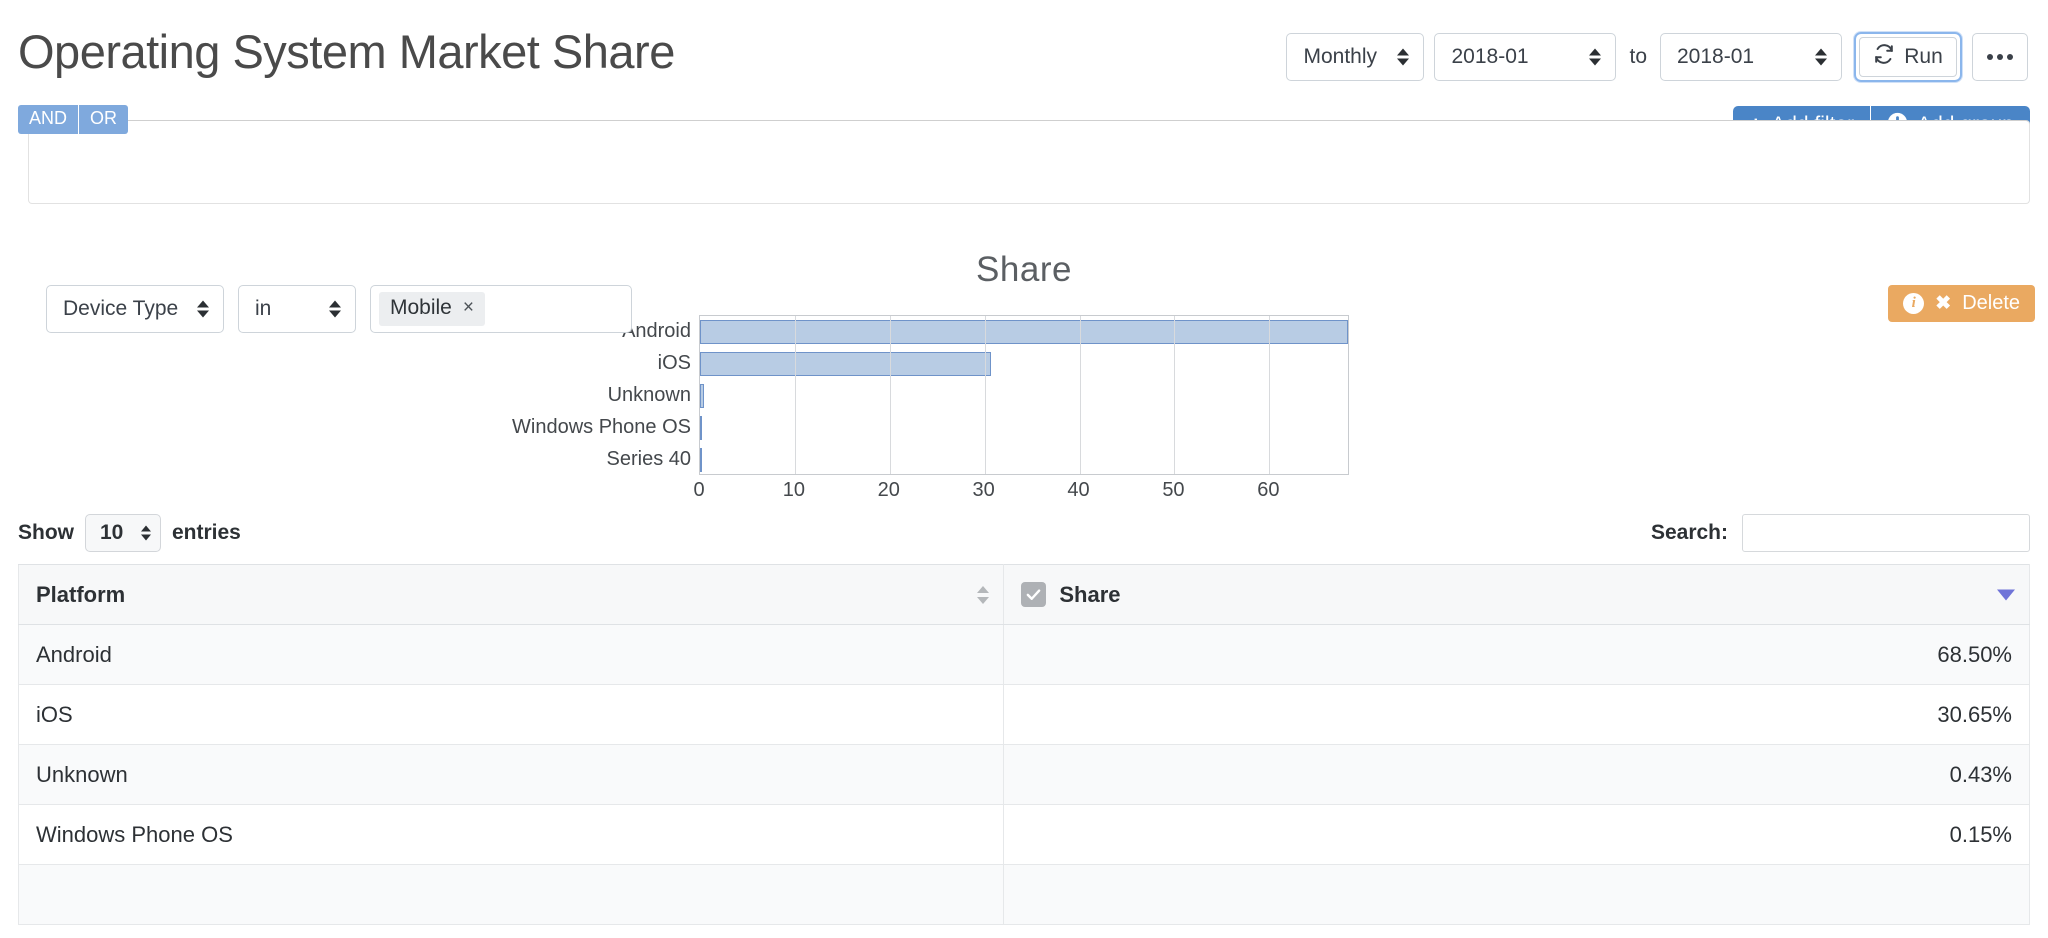 This screenshot has width=2048, height=938. I want to click on cell-share: 68.50%, so click(1516, 654).